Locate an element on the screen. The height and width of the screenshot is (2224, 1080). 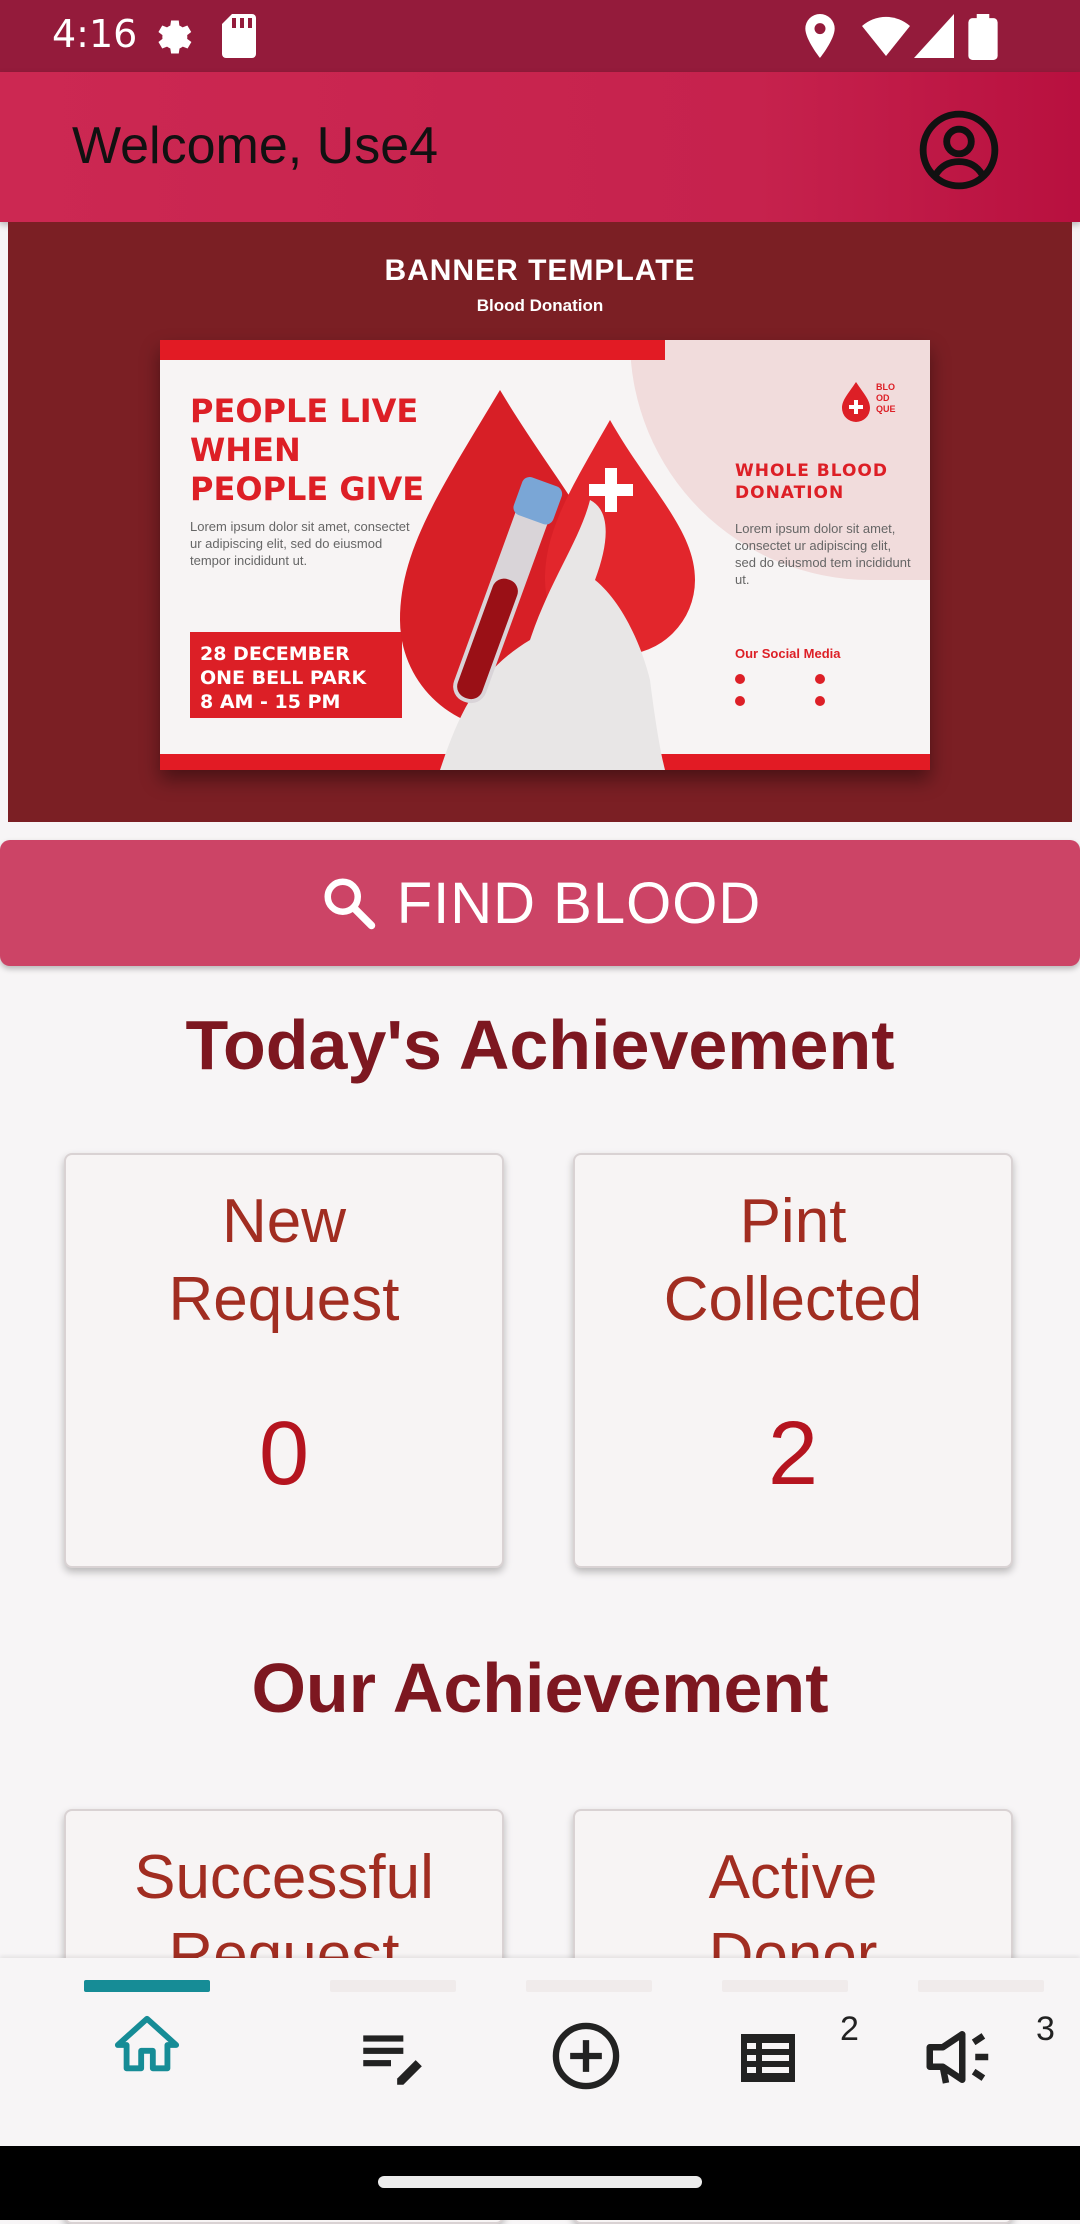
add-circle-icon is located at coordinates (586, 2056).